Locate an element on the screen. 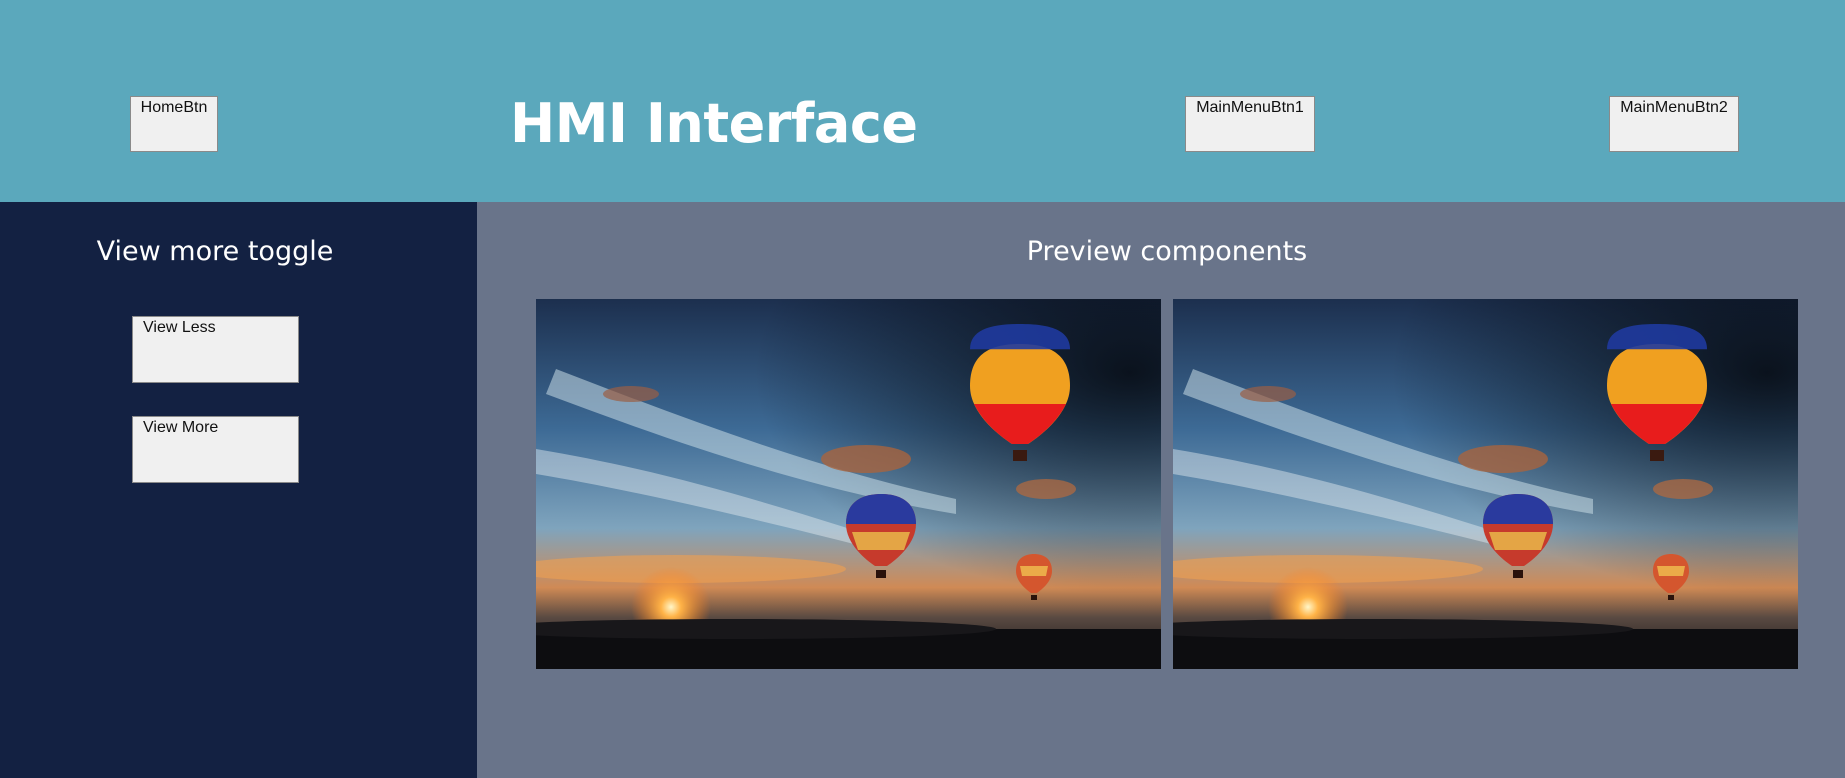  page-title: HMI Interface is located at coordinates (714, 123).